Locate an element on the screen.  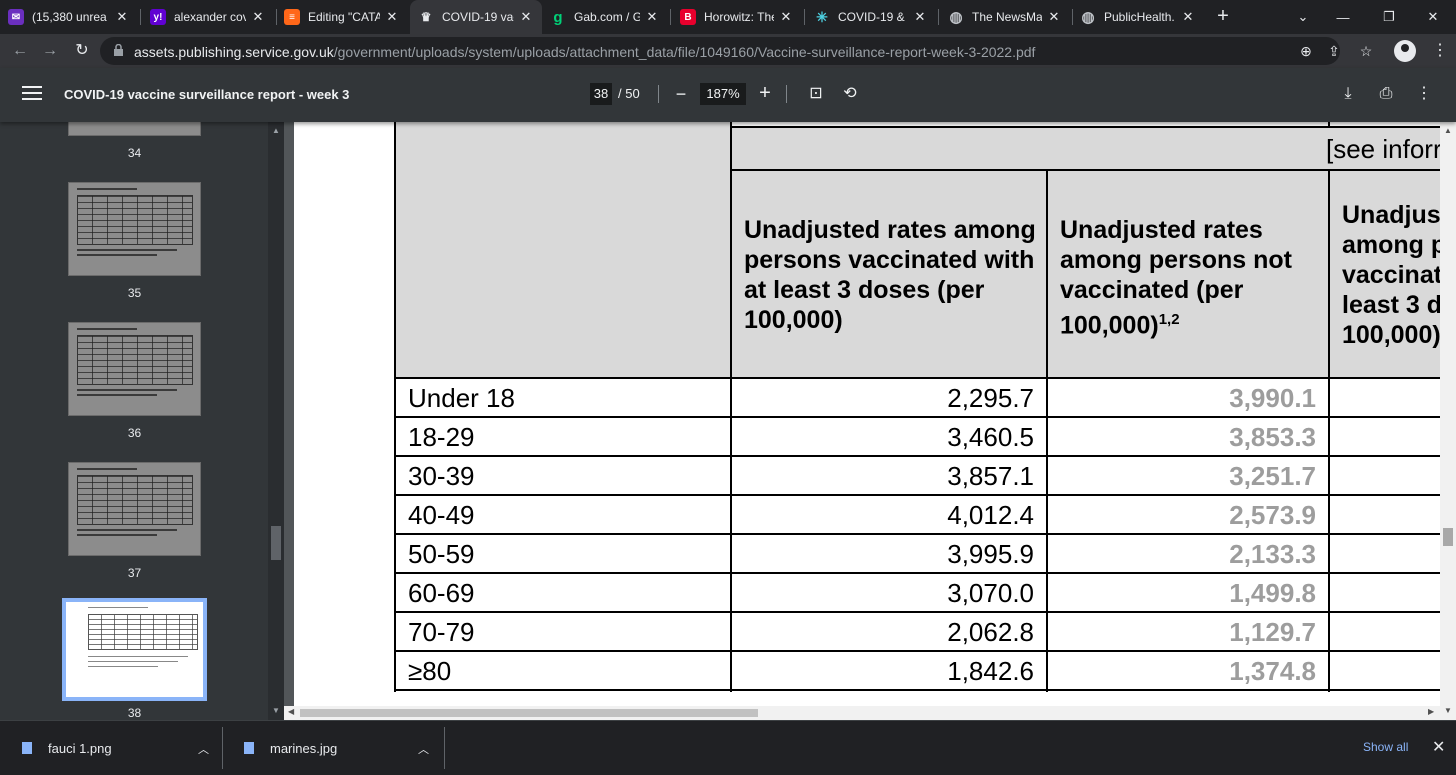
tab-publichealth: ◍ PublicHealth. ✕ is located at coordinates (1142, 17).